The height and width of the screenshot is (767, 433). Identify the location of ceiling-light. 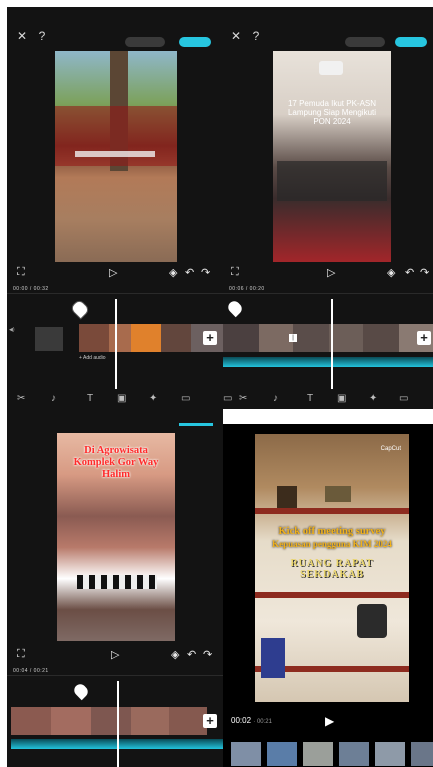
(331, 68).